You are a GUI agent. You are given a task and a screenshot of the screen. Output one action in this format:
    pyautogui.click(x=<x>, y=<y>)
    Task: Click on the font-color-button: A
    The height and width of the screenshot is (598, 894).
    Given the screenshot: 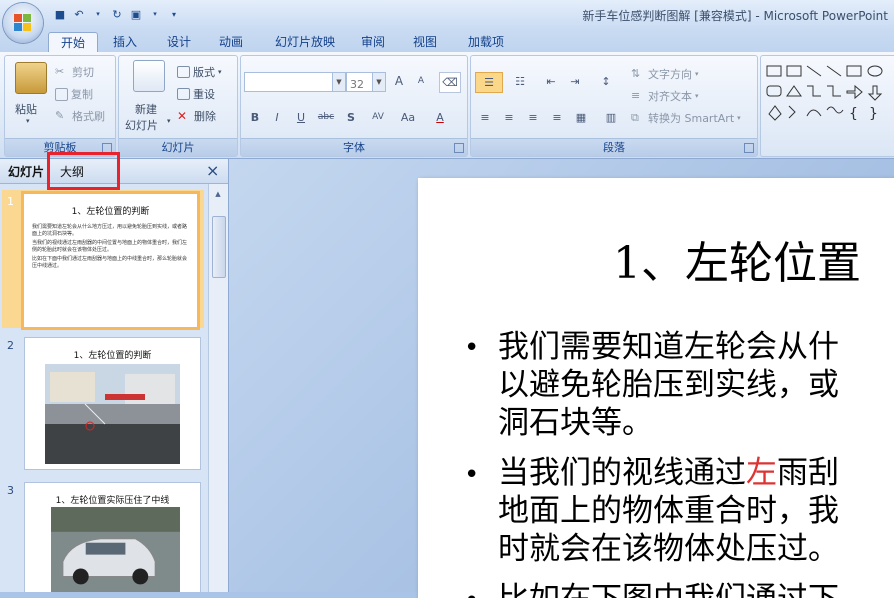 What is the action you would take?
    pyautogui.click(x=440, y=117)
    